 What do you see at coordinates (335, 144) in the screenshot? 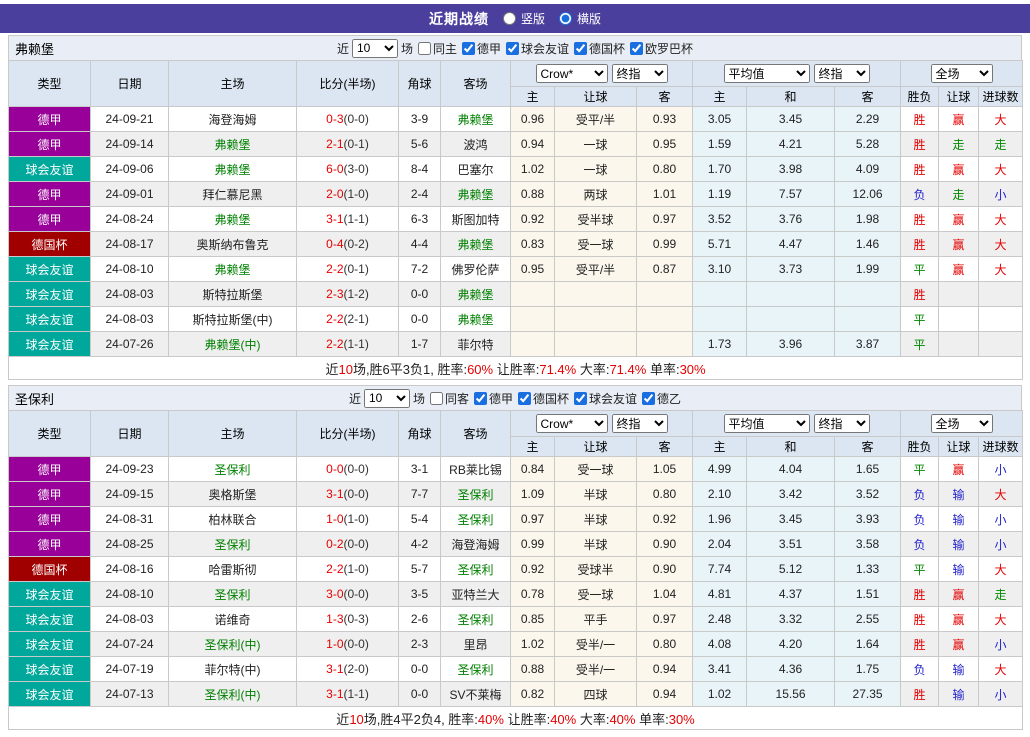
I see `full-time-score: 2-1` at bounding box center [335, 144].